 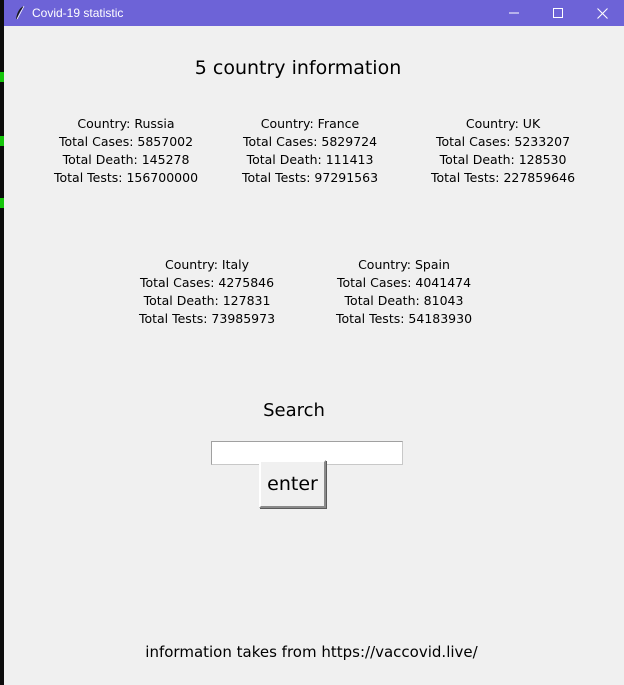 I want to click on total-death: Total Death: 81043, so click(x=404, y=300).